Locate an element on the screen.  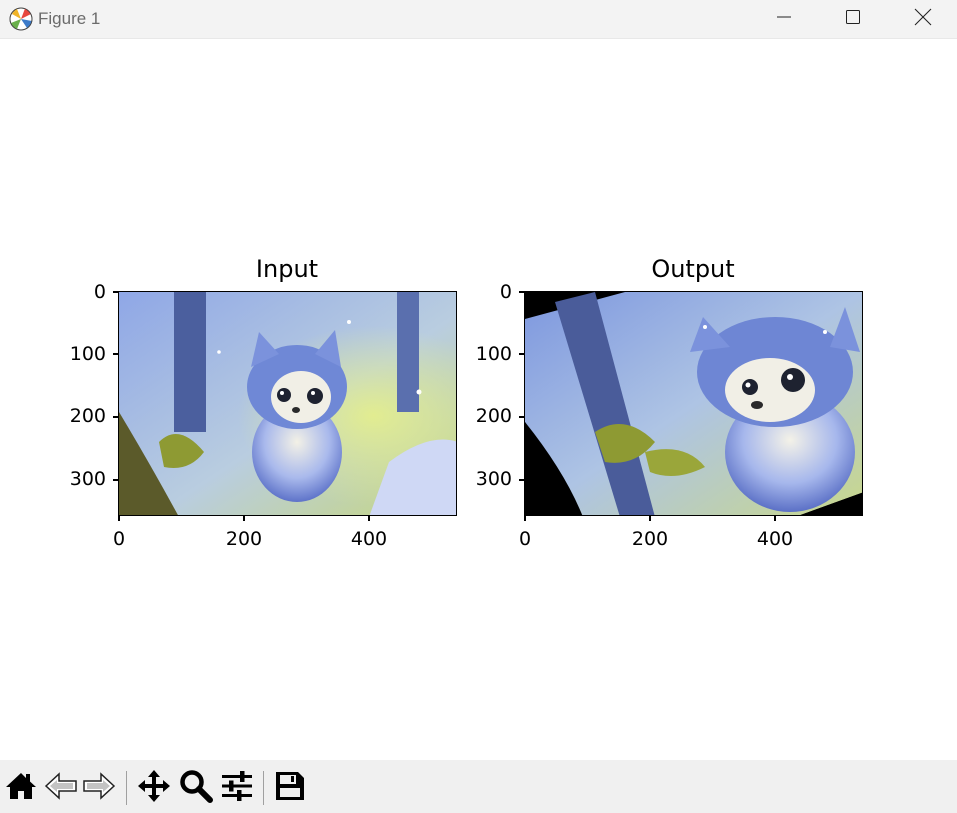
maximize-button is located at coordinates (853, 19).